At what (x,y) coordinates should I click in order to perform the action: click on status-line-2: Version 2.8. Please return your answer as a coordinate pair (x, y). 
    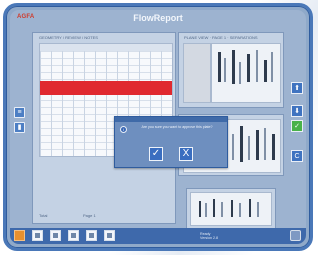
    Looking at the image, I should click on (209, 238).